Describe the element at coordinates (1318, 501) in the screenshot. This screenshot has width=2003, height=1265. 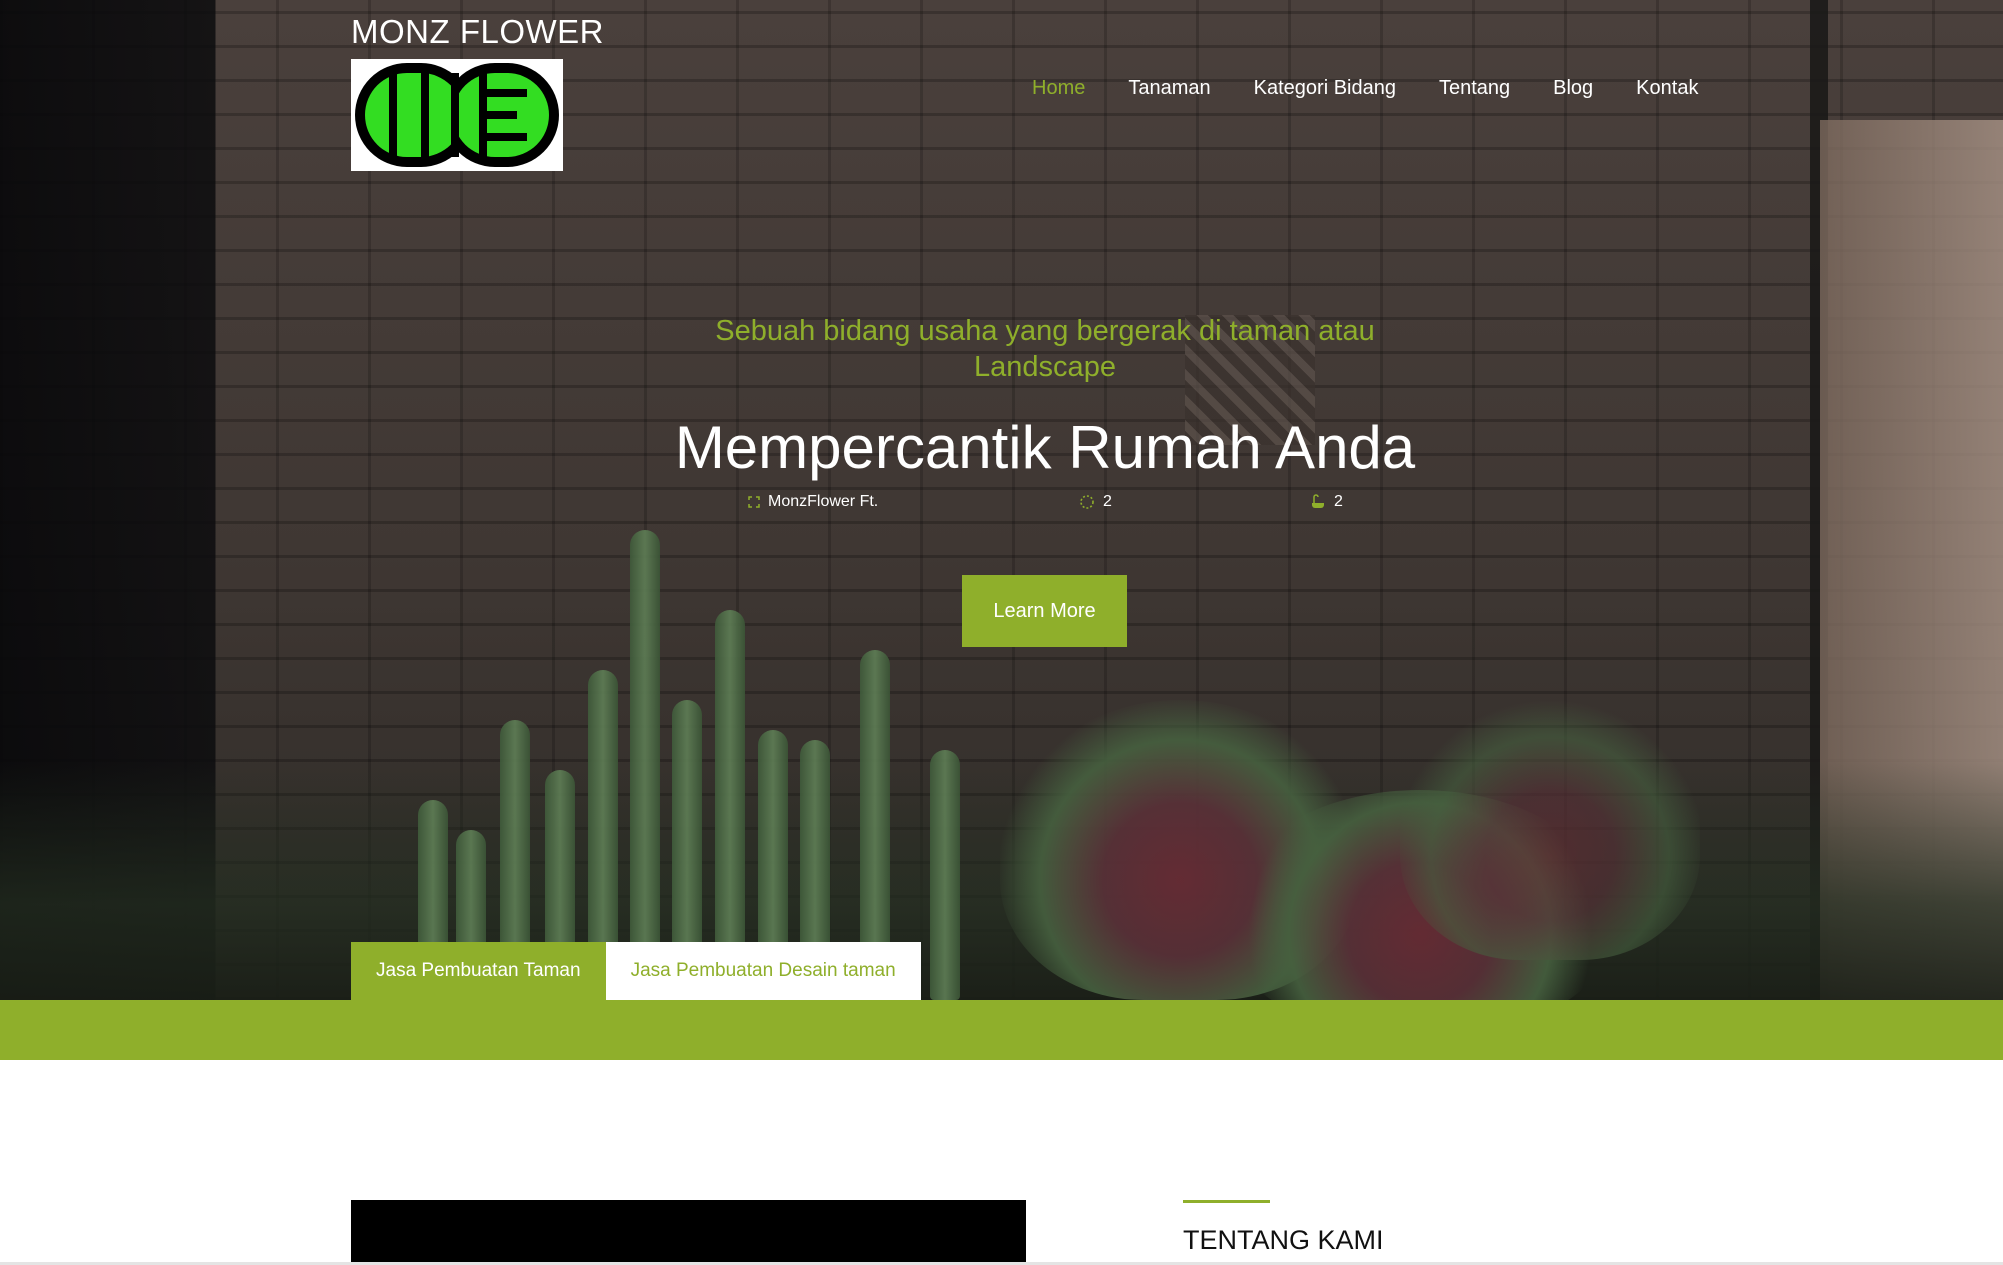
I see `bathtub-icon` at that location.